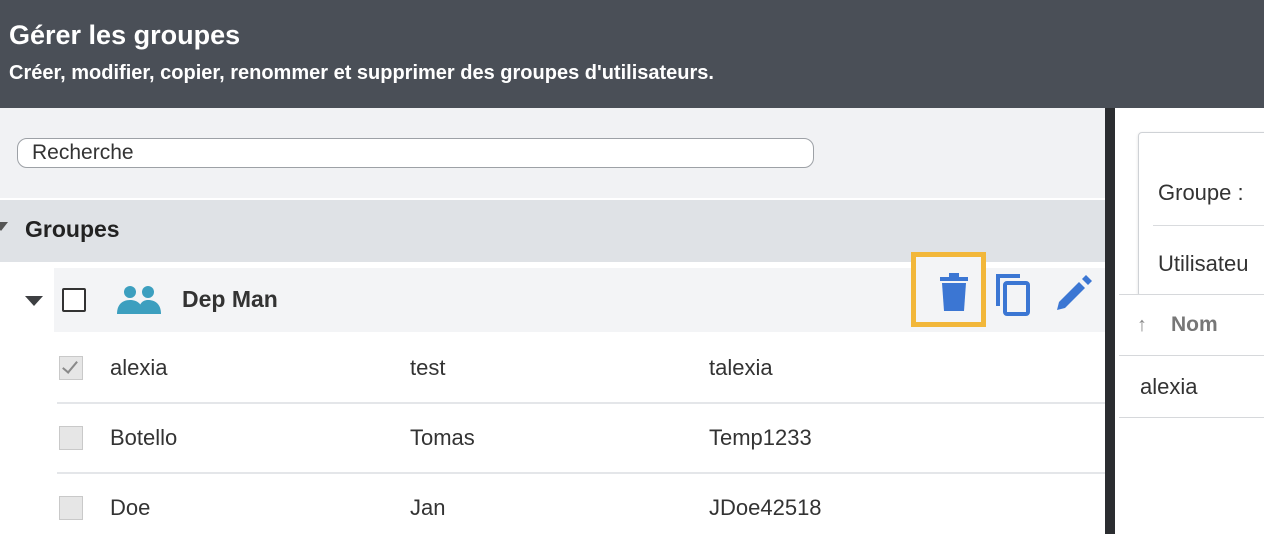 The image size is (1264, 542). I want to click on group-checkbox, so click(74, 300).